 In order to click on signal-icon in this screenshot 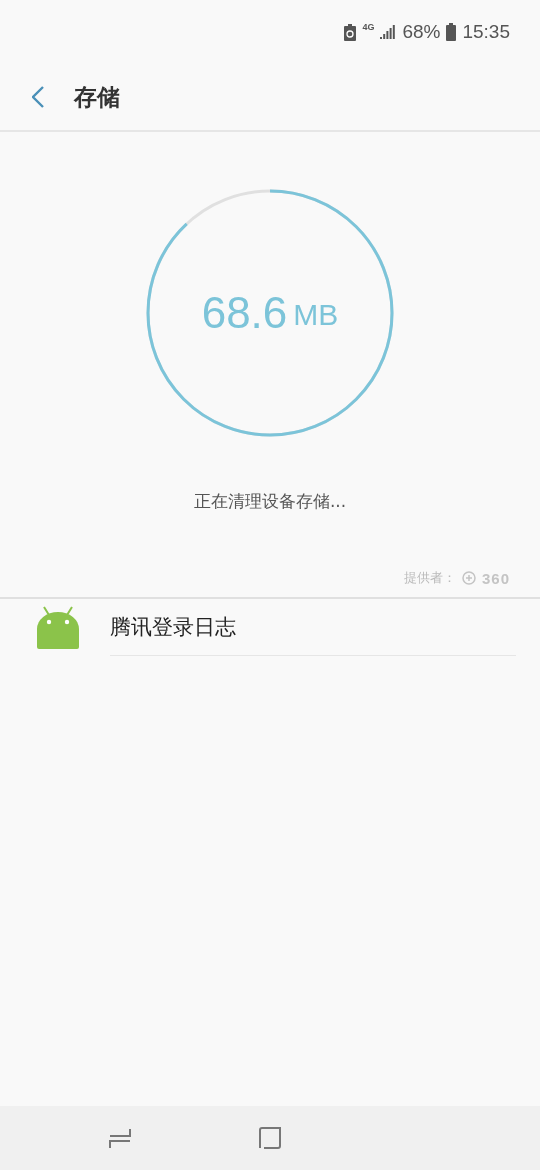, I will do `click(388, 32)`.